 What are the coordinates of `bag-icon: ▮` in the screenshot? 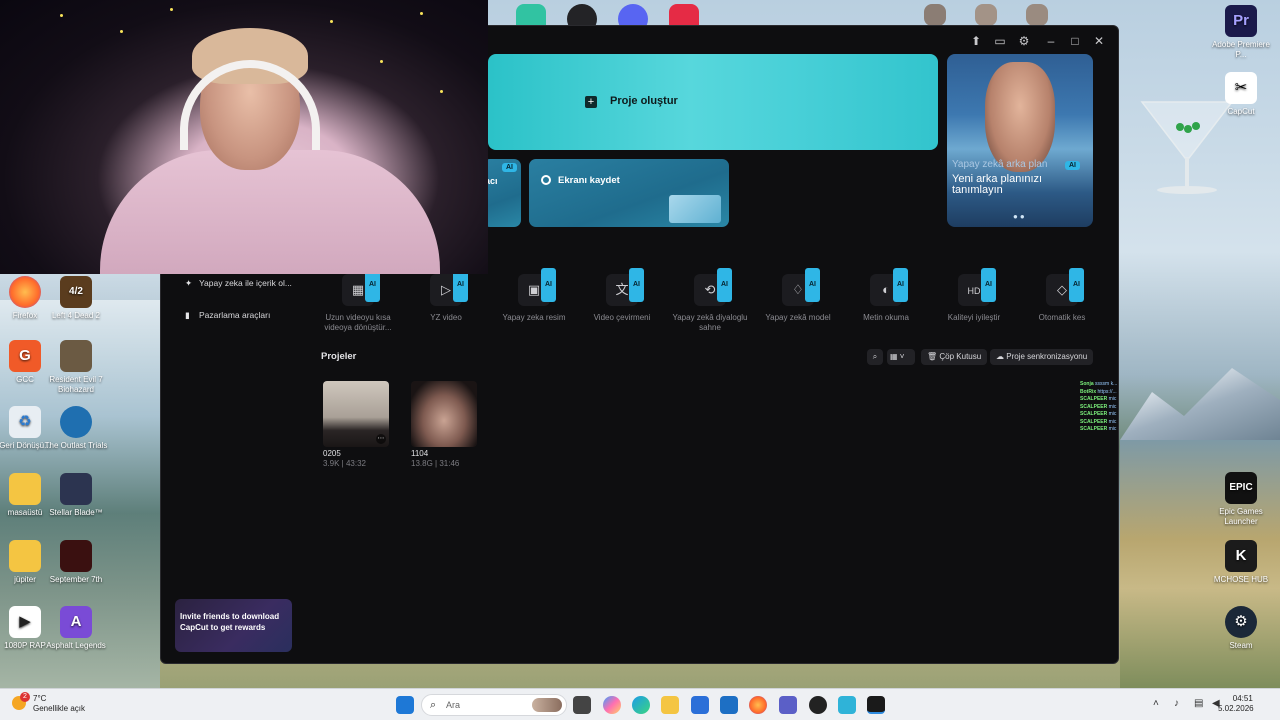 It's located at (187, 315).